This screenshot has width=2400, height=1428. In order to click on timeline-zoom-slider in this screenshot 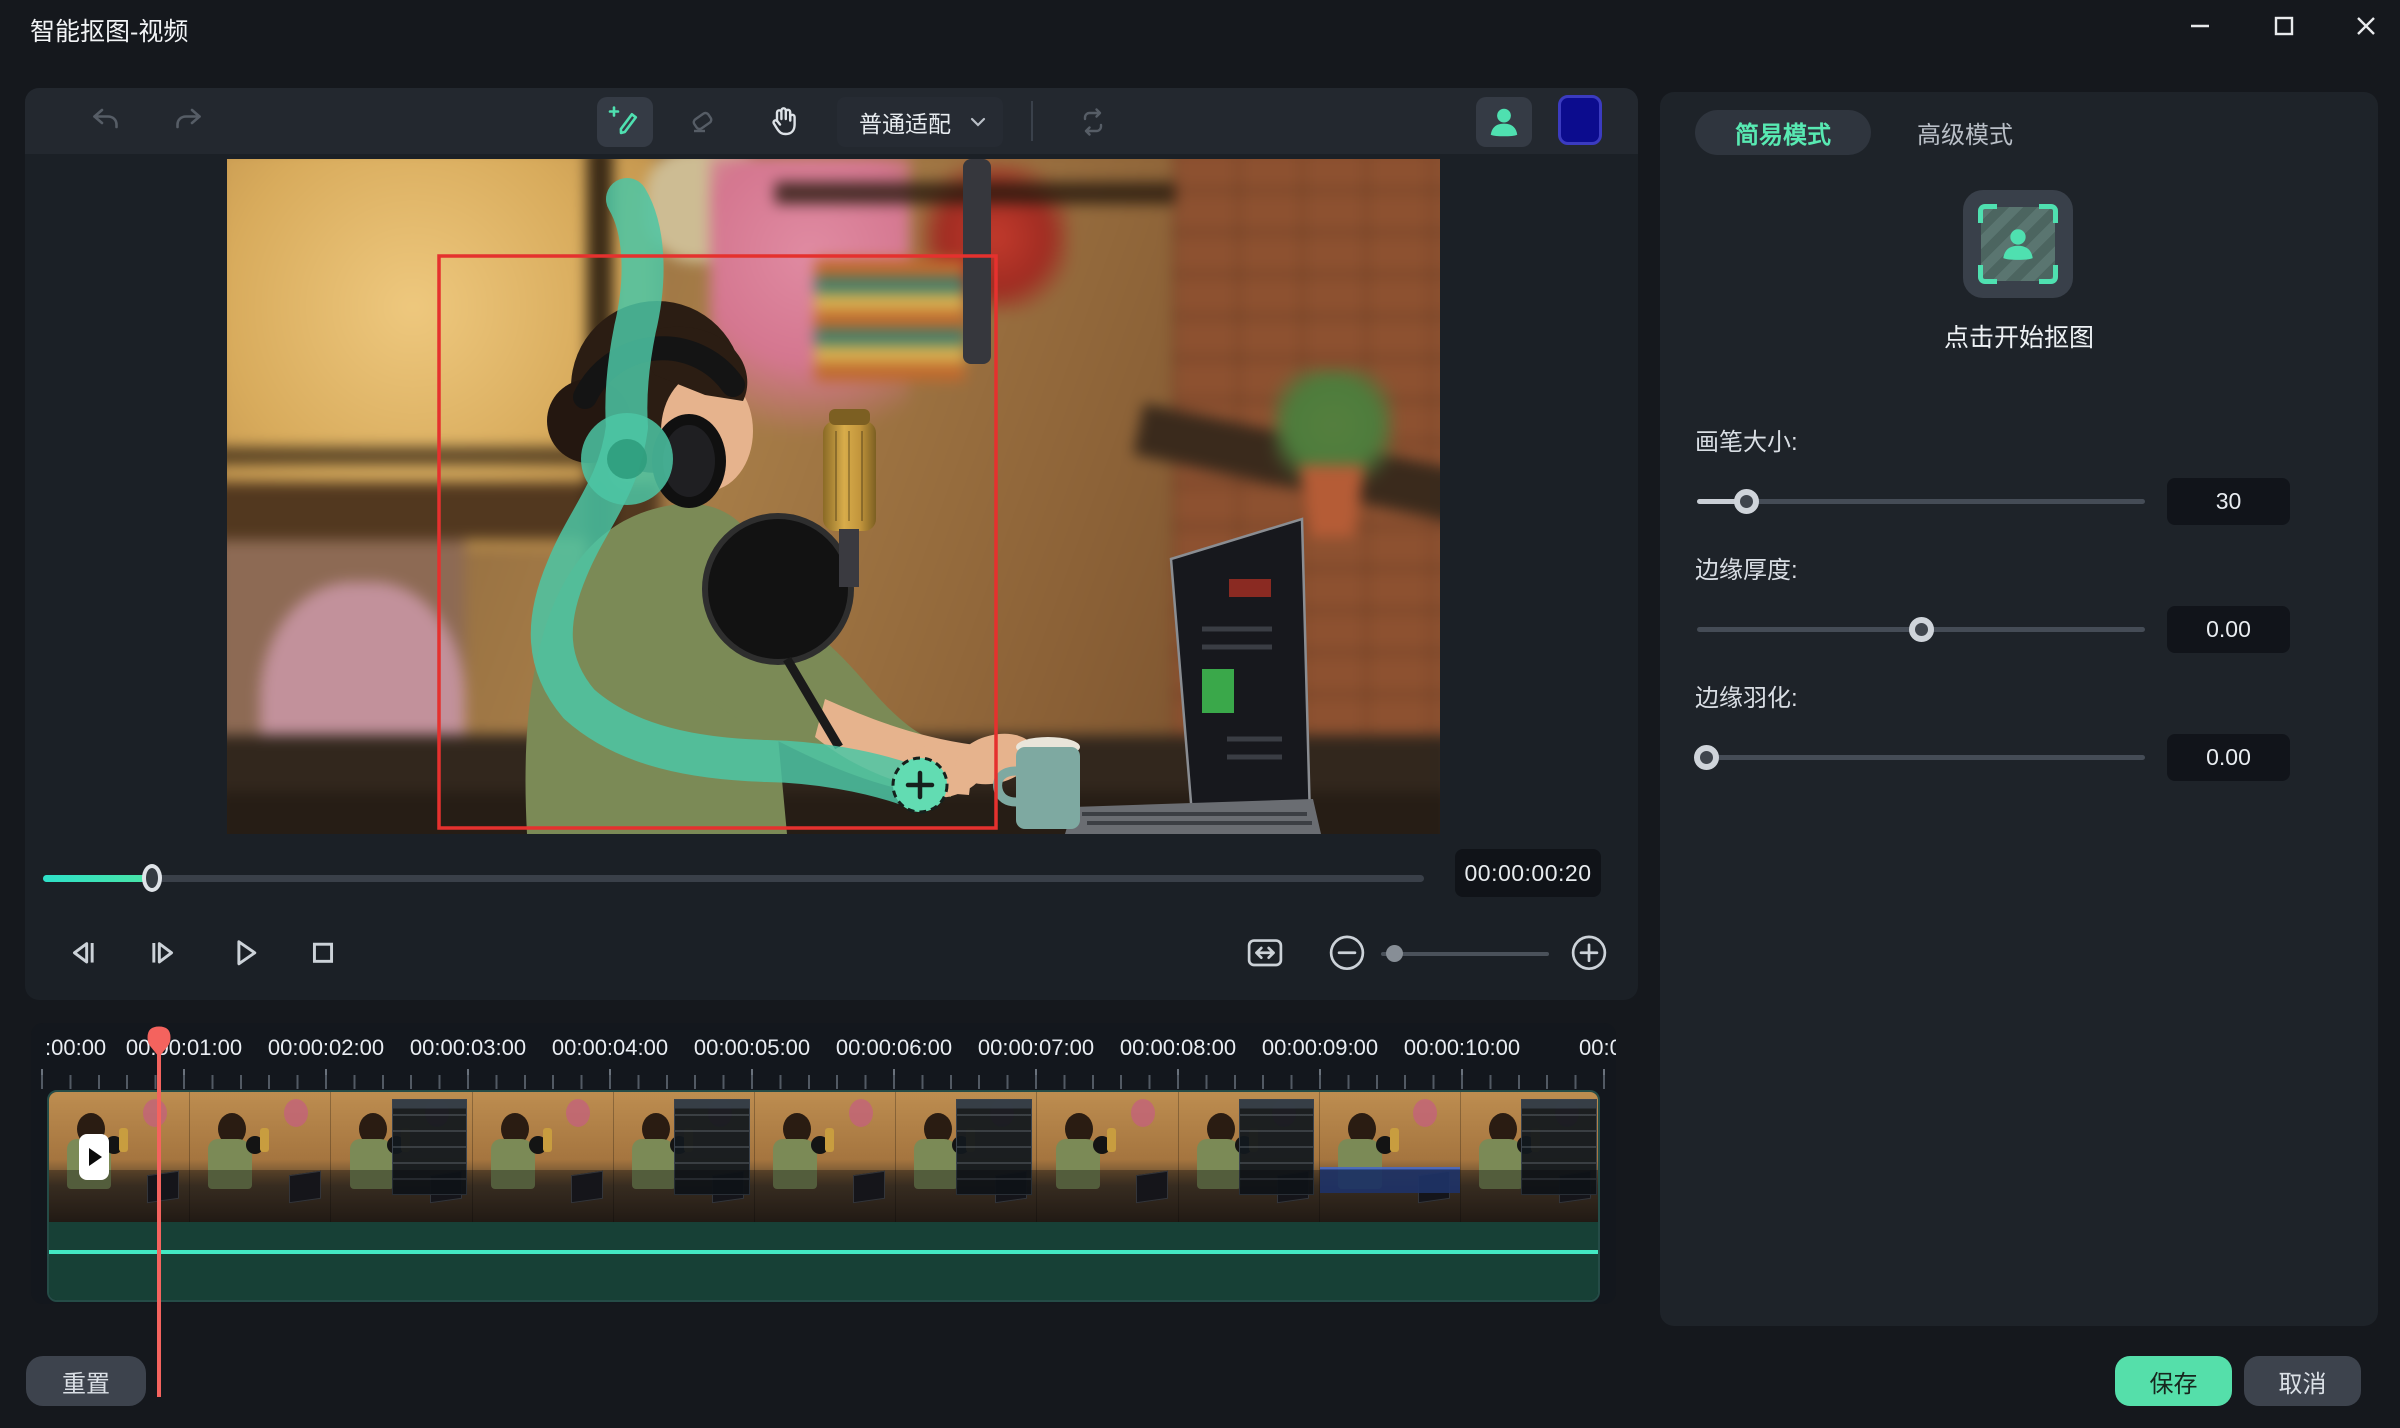, I will do `click(1465, 953)`.